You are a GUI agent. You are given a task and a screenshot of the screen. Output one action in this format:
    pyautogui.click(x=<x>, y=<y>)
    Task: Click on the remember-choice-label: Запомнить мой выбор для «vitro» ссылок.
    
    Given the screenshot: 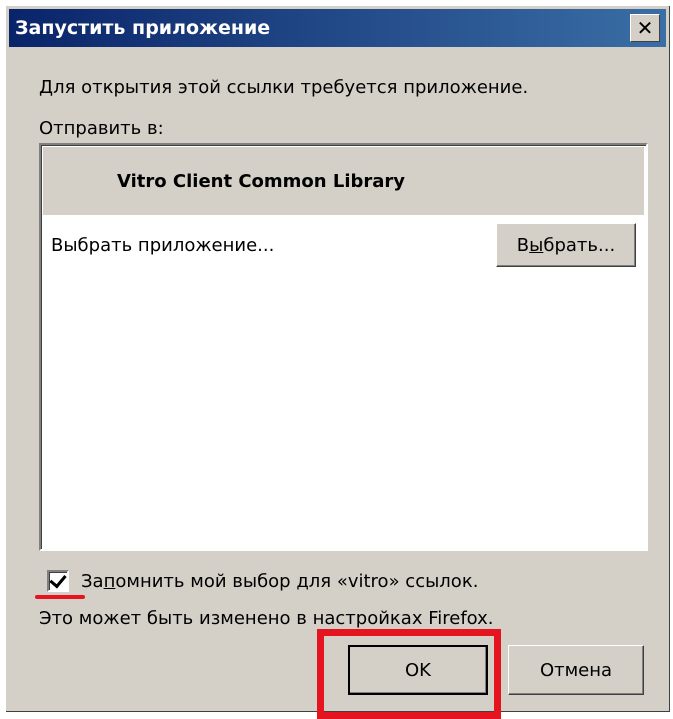 What is the action you would take?
    pyautogui.click(x=279, y=581)
    